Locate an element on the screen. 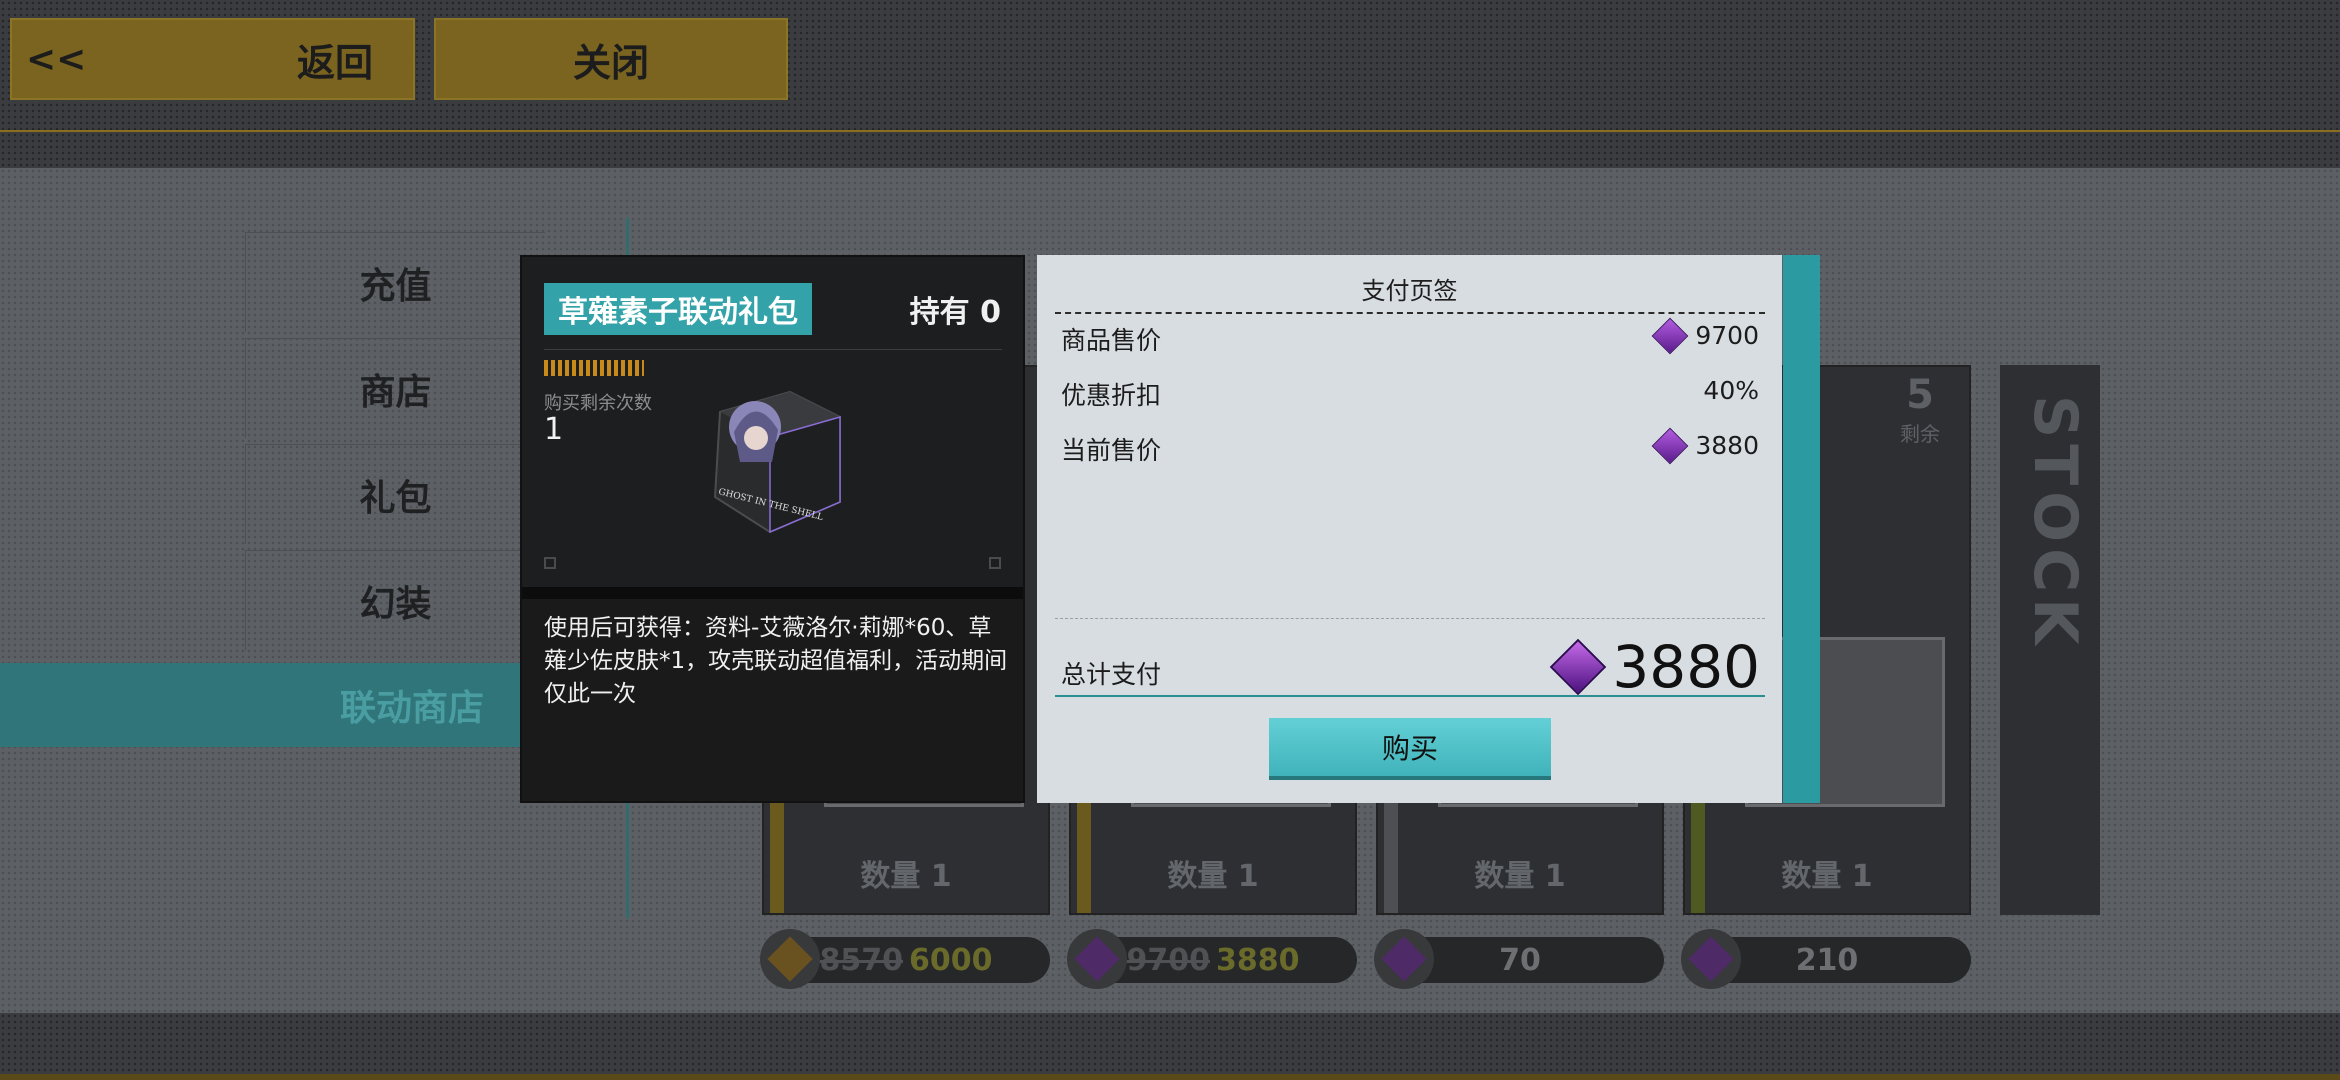 The image size is (2340, 1080). sidebar-item-store: 商店 is located at coordinates (395, 388).